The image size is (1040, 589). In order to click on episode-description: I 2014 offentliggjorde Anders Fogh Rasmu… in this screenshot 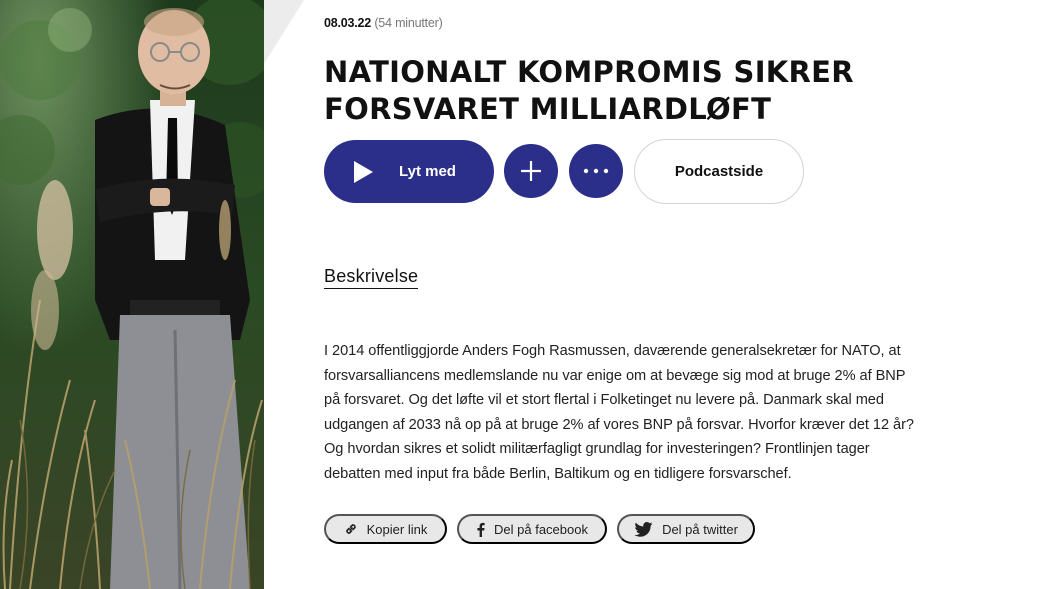, I will do `click(619, 412)`.